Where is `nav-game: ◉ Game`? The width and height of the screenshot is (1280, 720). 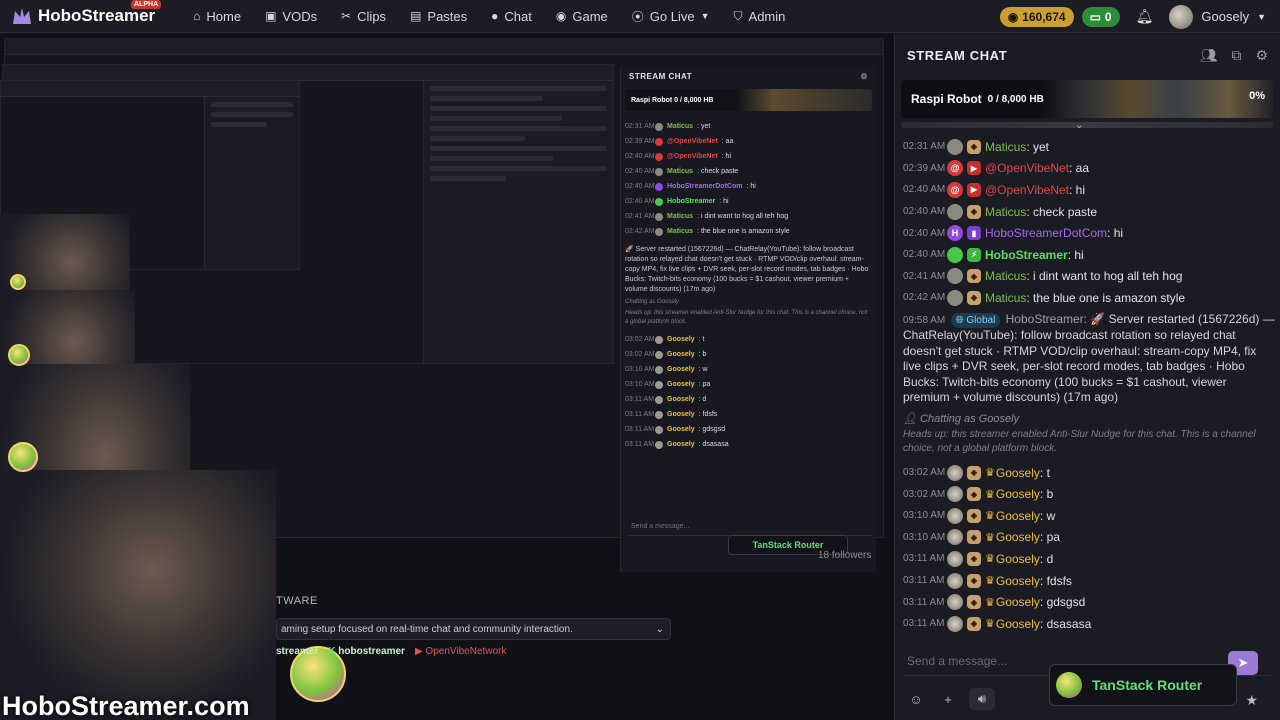 nav-game: ◉ Game is located at coordinates (582, 16).